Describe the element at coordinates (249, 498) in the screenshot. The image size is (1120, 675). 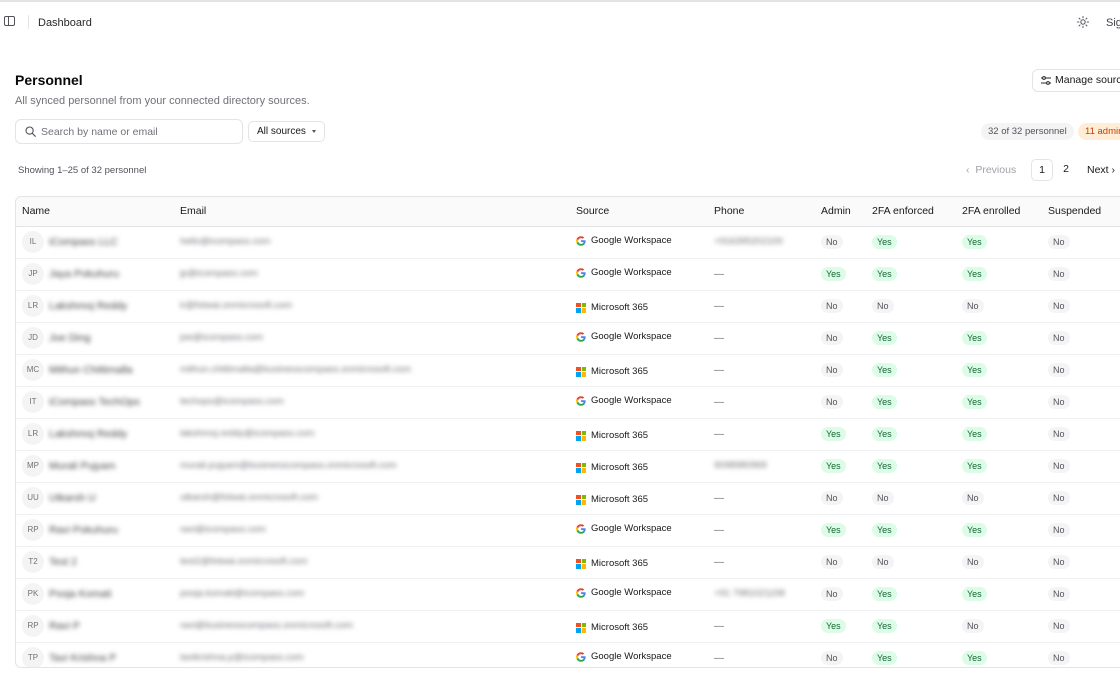
I see `person-email: utkarsh@fotwai.onmicrosoft.com` at that location.